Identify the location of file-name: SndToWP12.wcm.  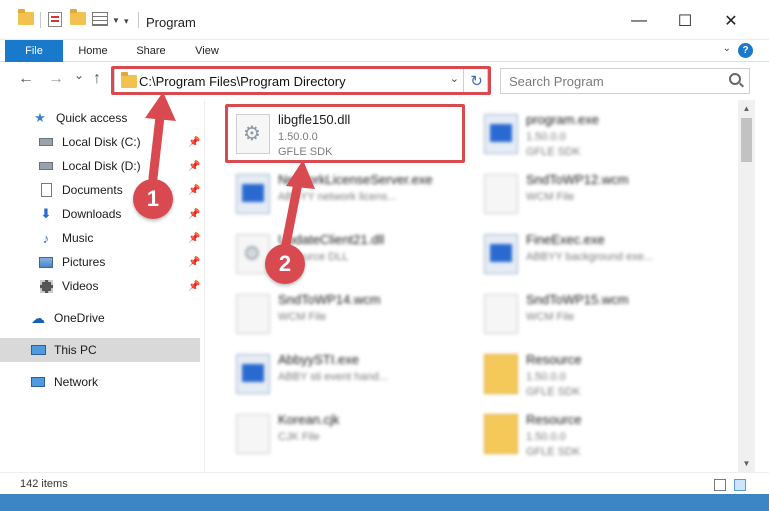
(577, 179).